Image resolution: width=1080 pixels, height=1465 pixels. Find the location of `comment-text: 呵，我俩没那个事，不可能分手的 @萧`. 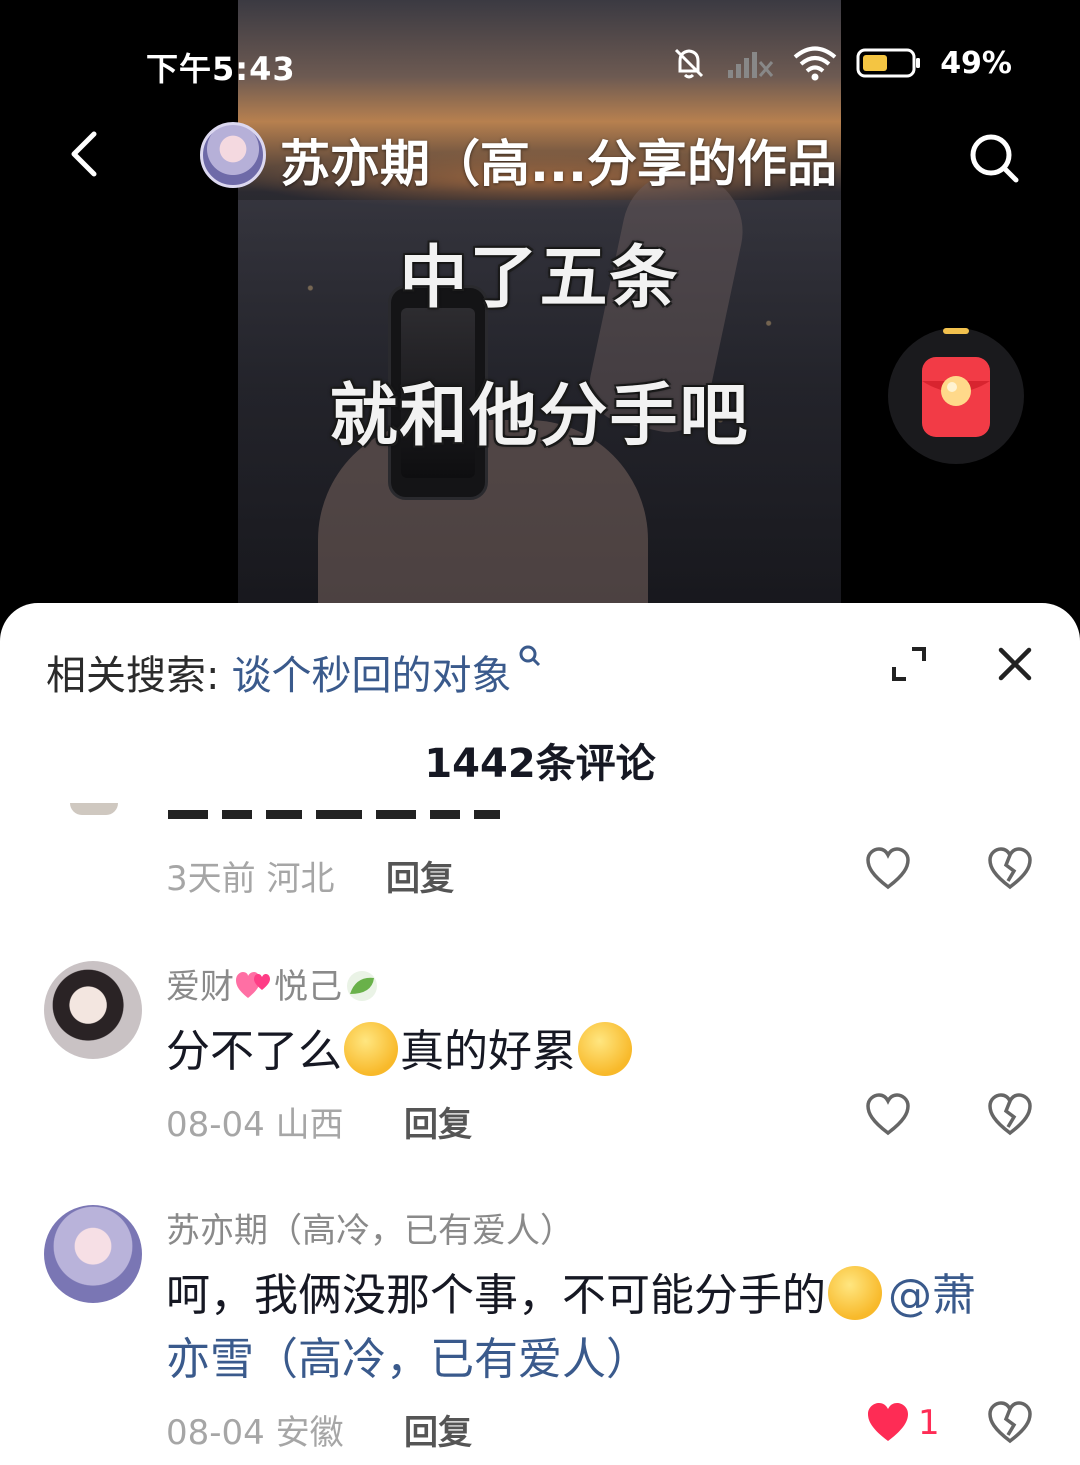

comment-text: 呵，我俩没那个事，不可能分手的 @萧 is located at coordinates (571, 1291).